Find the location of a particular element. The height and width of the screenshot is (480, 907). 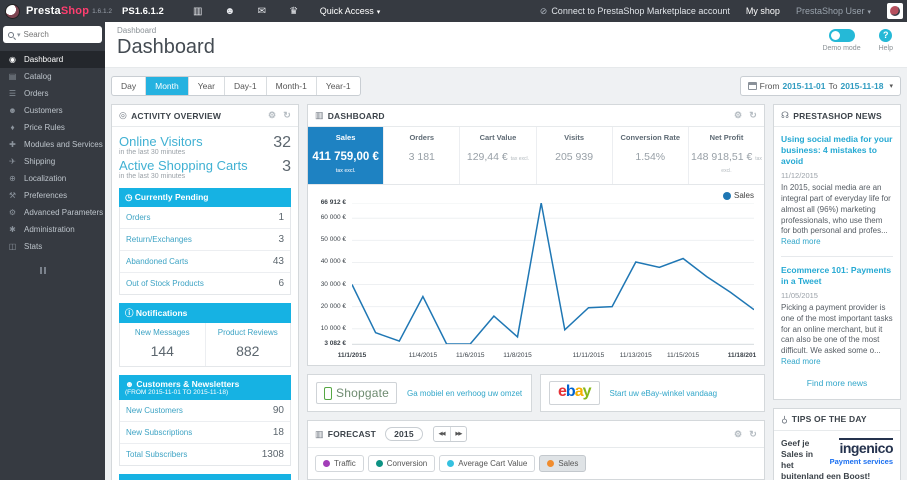

legend-dot is located at coordinates (326, 463).